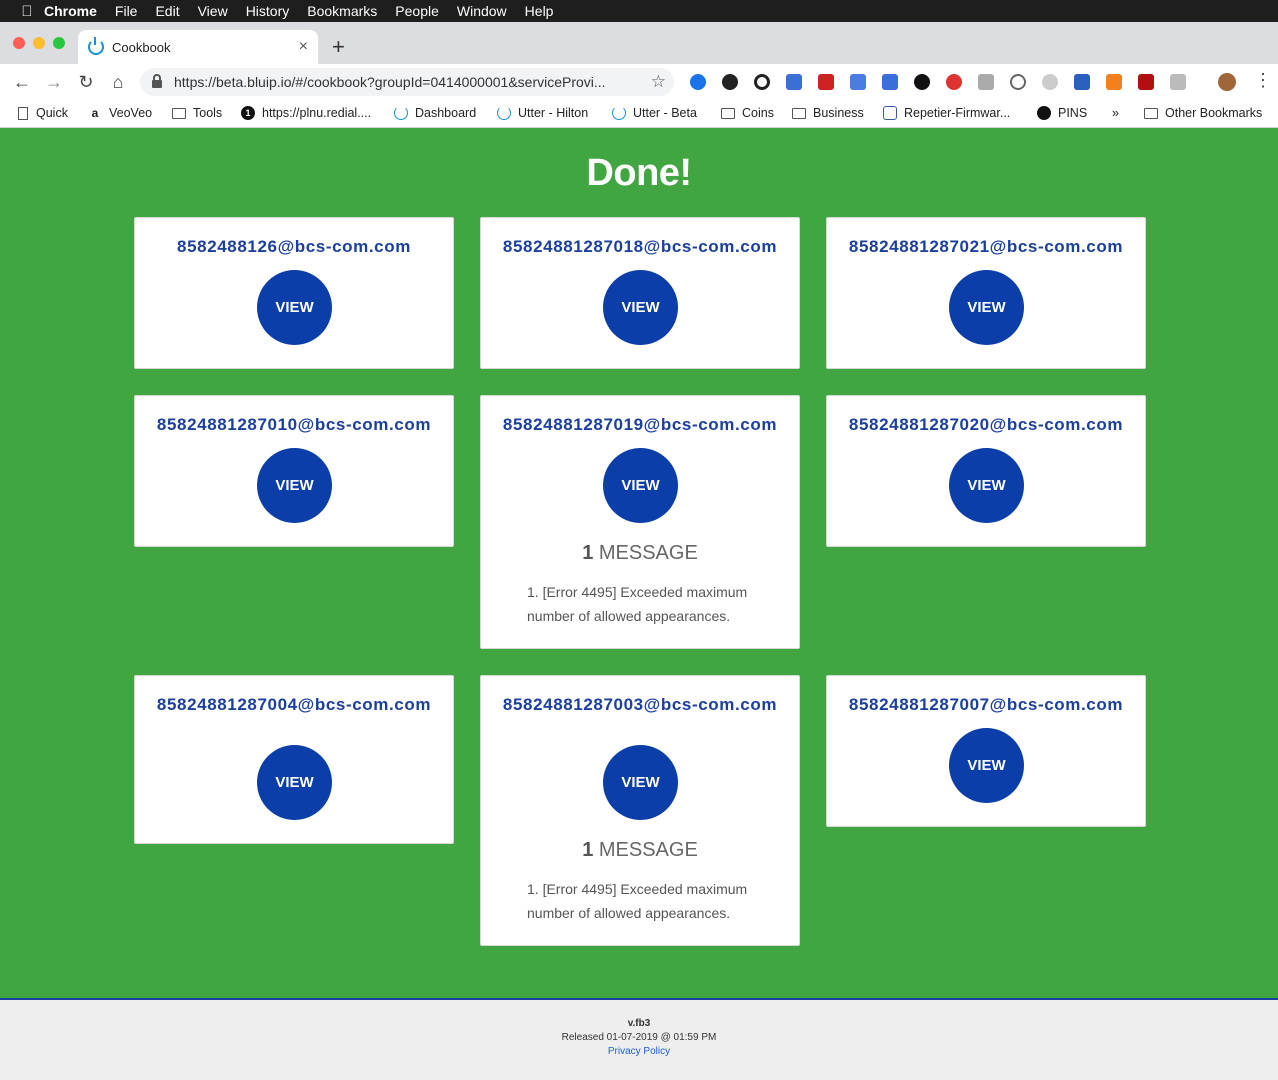  What do you see at coordinates (95, 113) in the screenshot?
I see `amazon-icon: a` at bounding box center [95, 113].